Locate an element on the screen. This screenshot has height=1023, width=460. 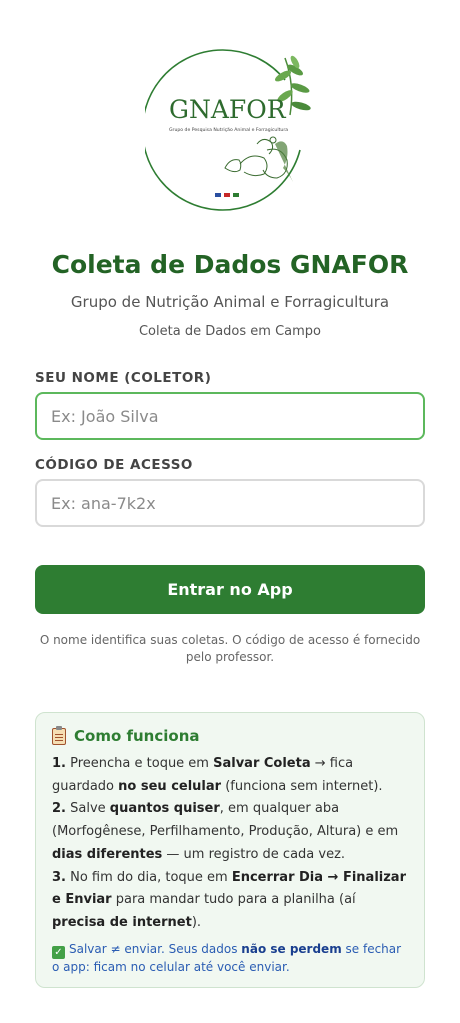
code-label: CÓDIGO DE ACESSO is located at coordinates (114, 465).